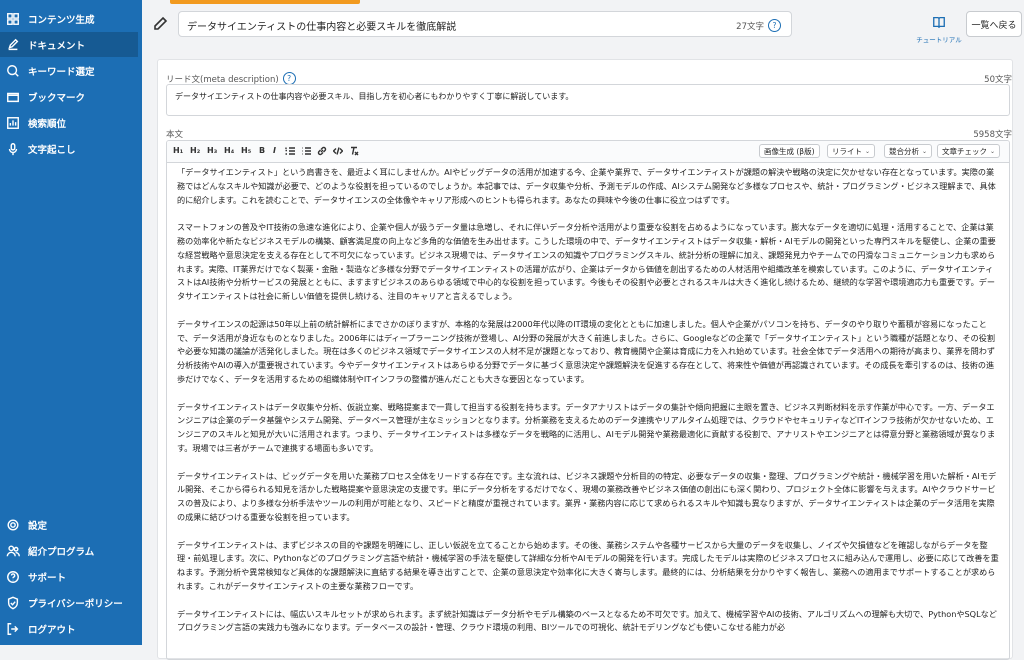  I want to click on image-generation-label: 画像生成 (β版), so click(789, 151).